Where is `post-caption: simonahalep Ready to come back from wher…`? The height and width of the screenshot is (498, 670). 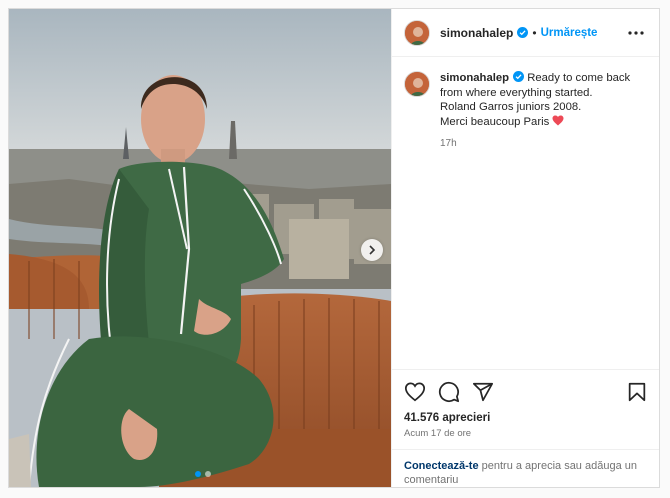
post-caption: simonahalep Ready to come back from wher… is located at coordinates (525, 104).